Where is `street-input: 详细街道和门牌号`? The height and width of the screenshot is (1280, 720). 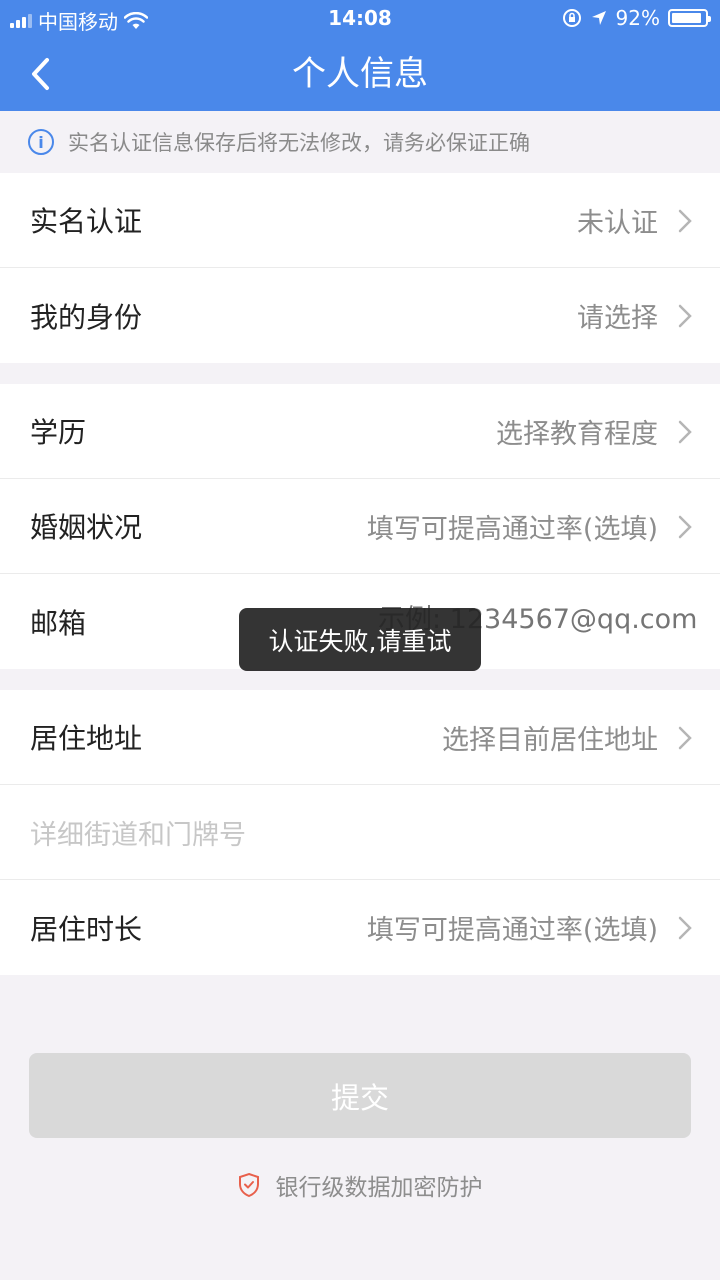
street-input: 详细街道和门牌号 is located at coordinates (138, 832).